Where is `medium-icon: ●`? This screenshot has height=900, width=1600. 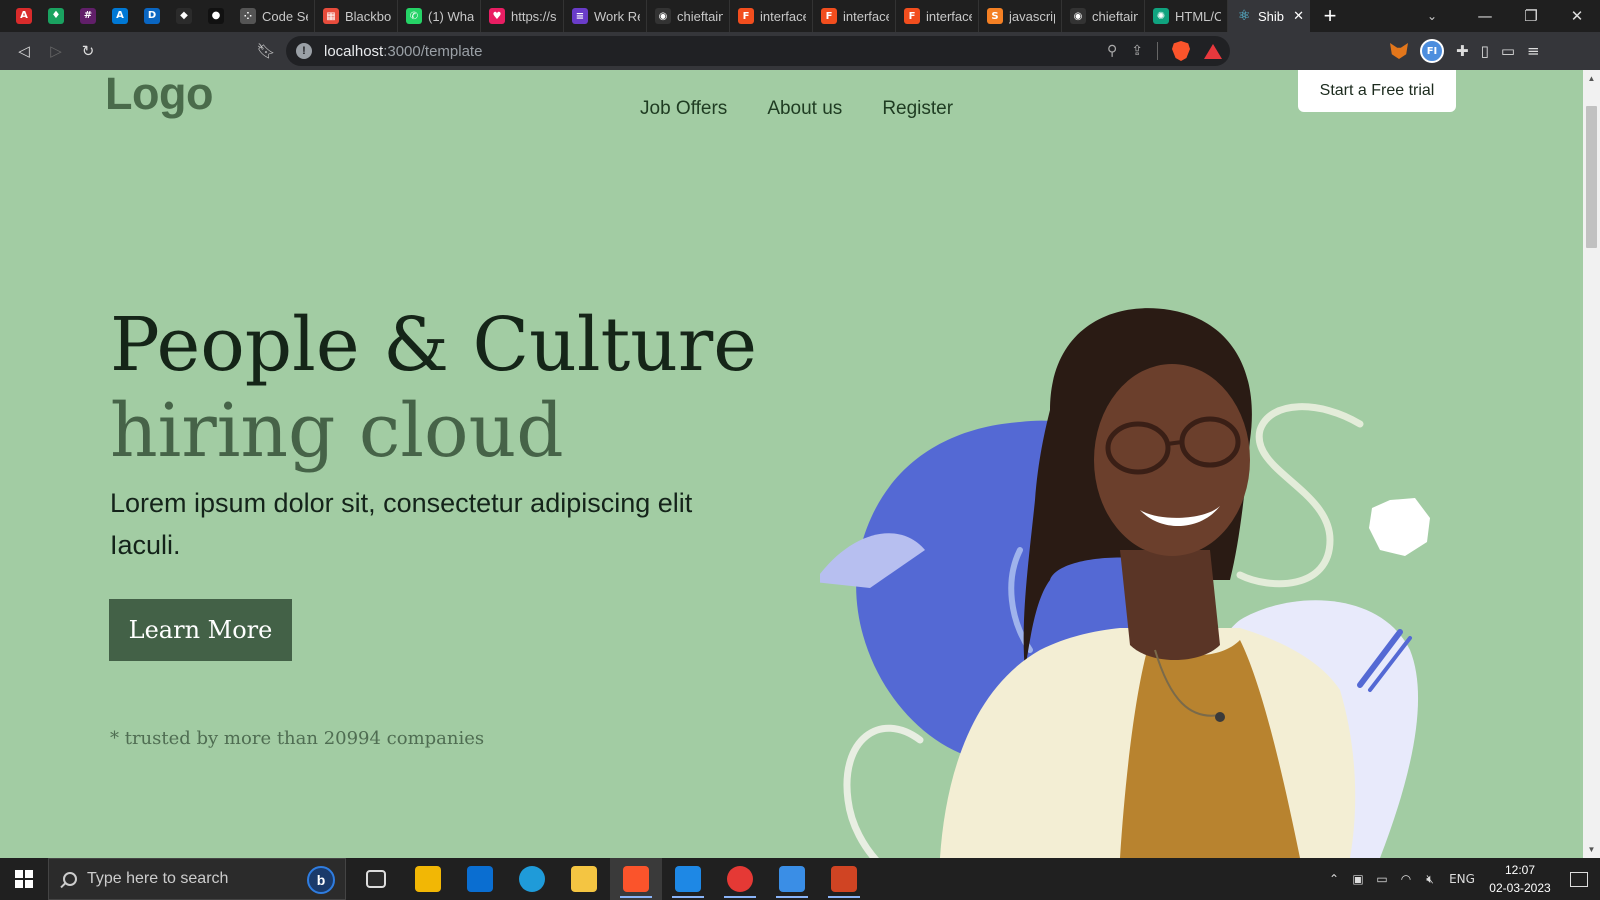
medium-icon: ● is located at coordinates (216, 16).